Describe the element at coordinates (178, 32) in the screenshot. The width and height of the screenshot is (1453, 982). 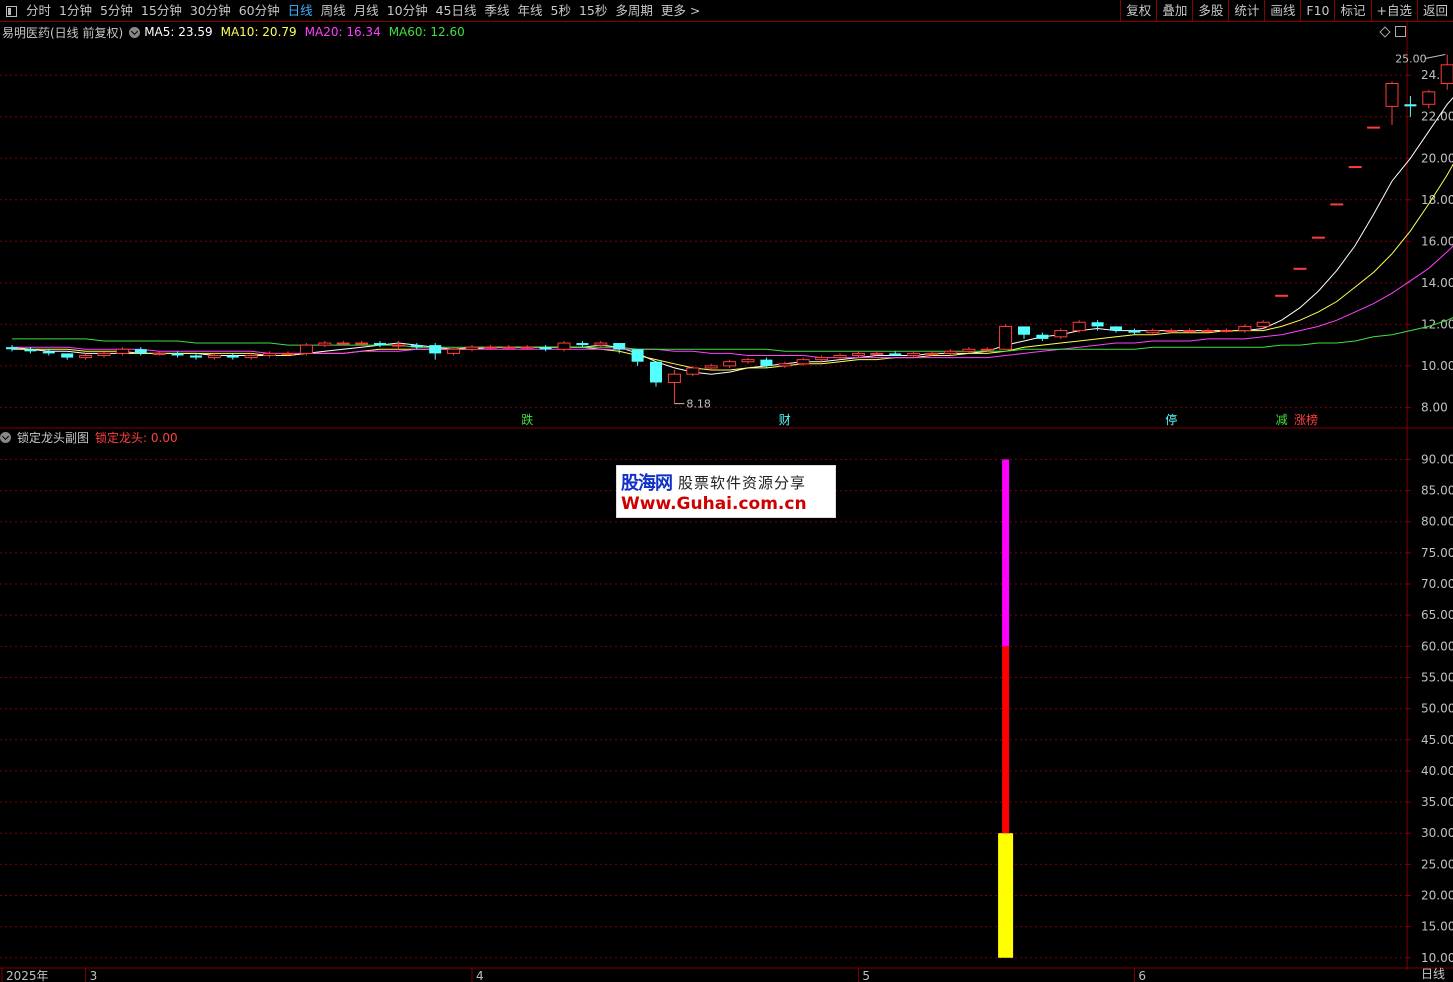
I see `ma5-label: MA5: 23.59` at that location.